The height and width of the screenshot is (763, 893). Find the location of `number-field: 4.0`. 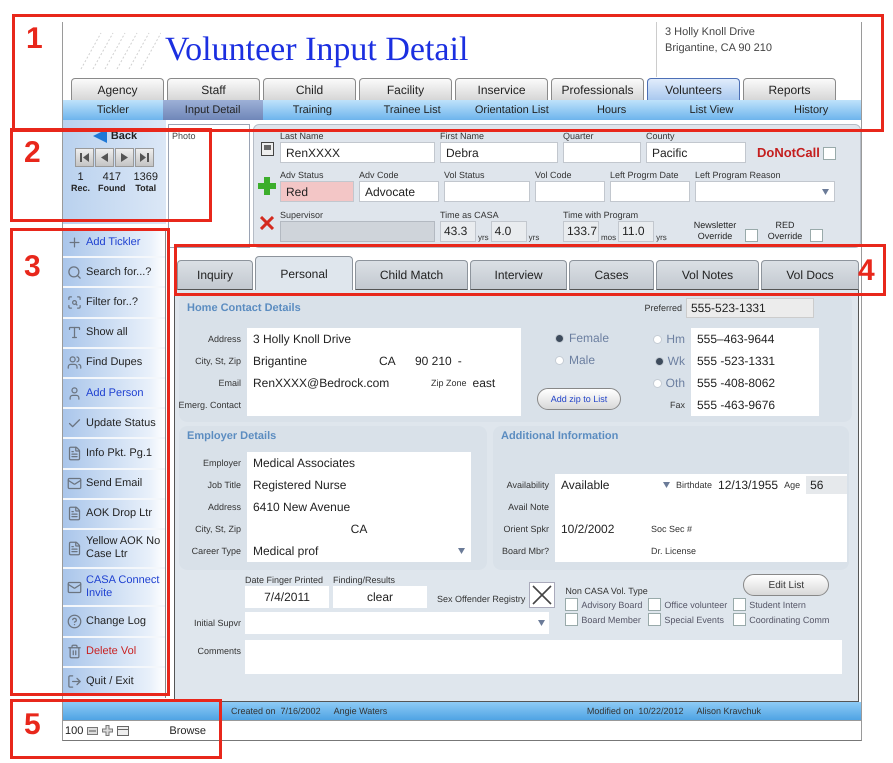

number-field: 4.0 is located at coordinates (508, 231).